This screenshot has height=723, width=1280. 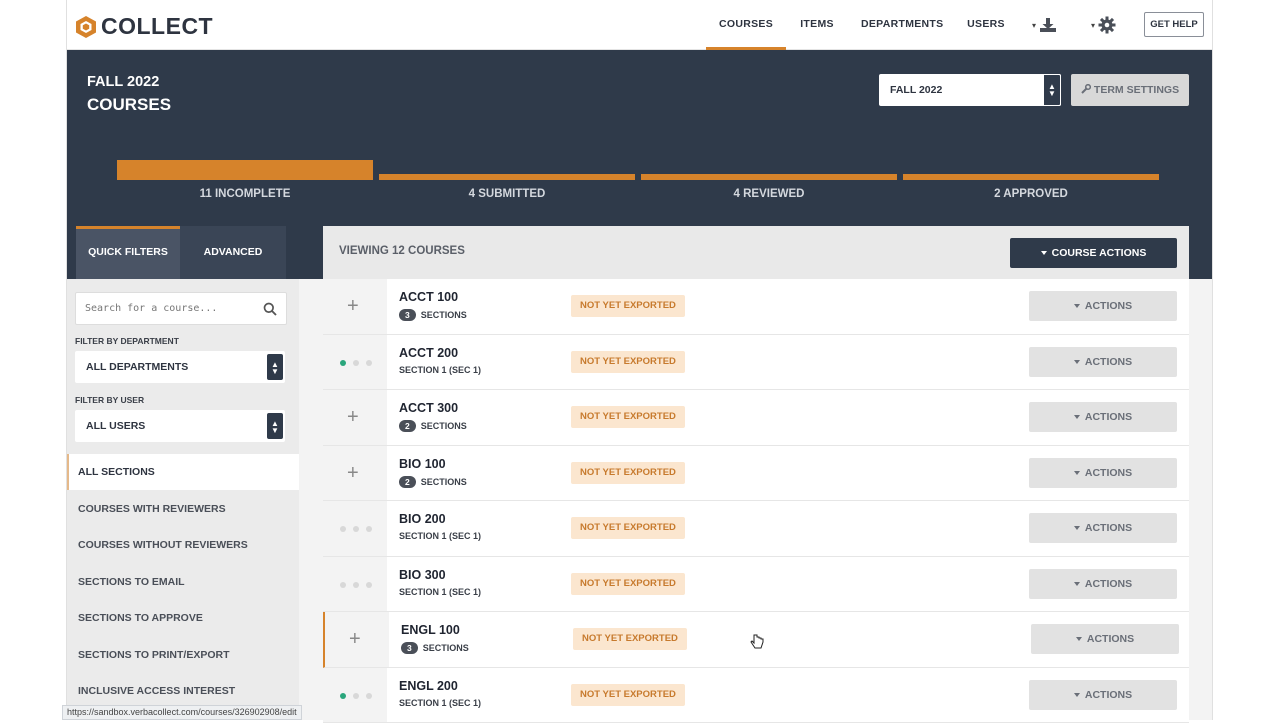 I want to click on course-name: ACCT 100, so click(x=428, y=297).